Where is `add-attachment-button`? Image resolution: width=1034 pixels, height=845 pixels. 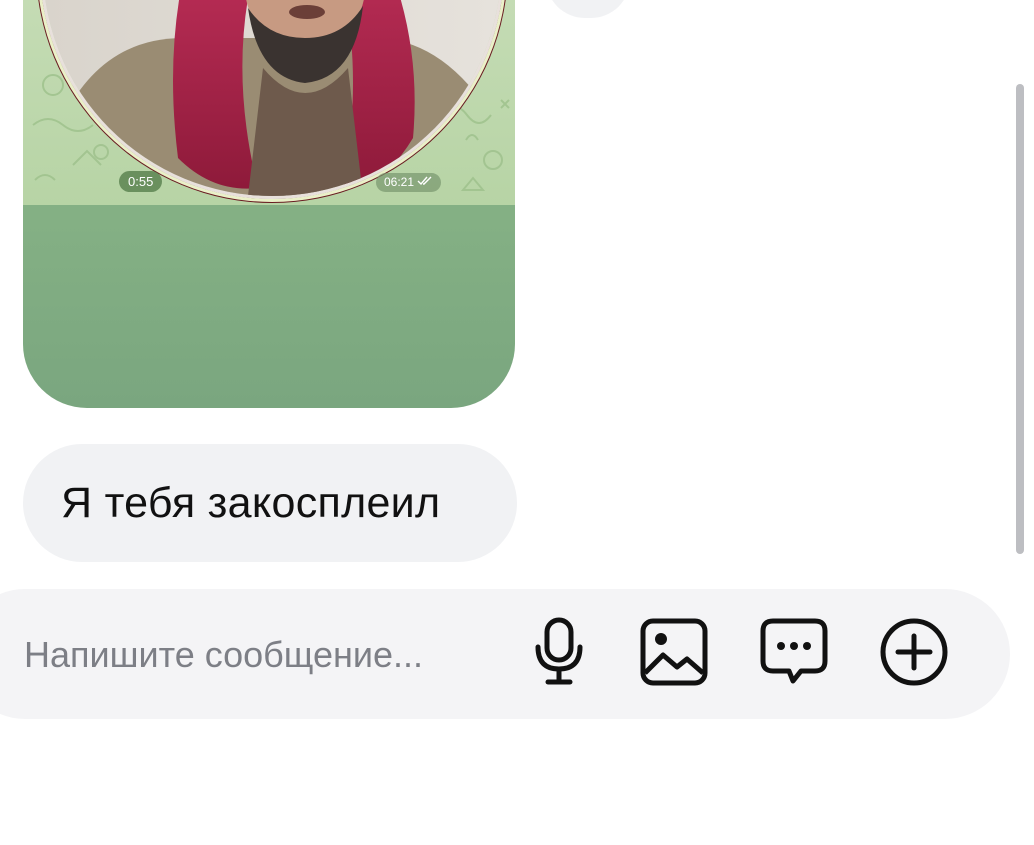
add-attachment-button is located at coordinates (914, 654).